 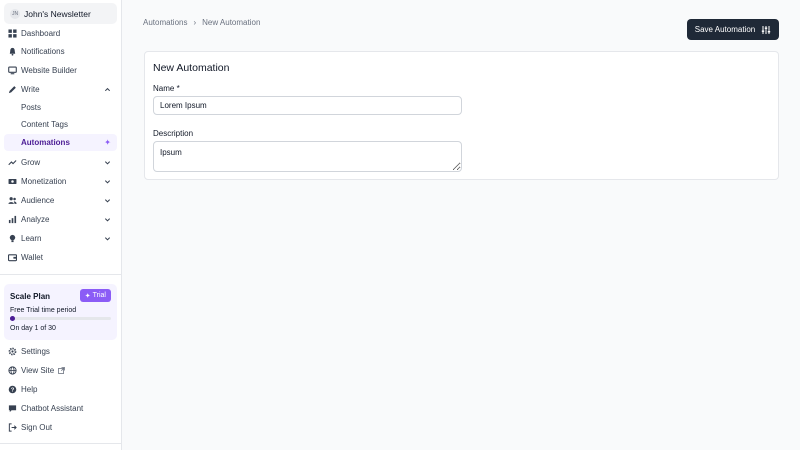 I want to click on sidebar-item-label: Write, so click(x=30, y=89).